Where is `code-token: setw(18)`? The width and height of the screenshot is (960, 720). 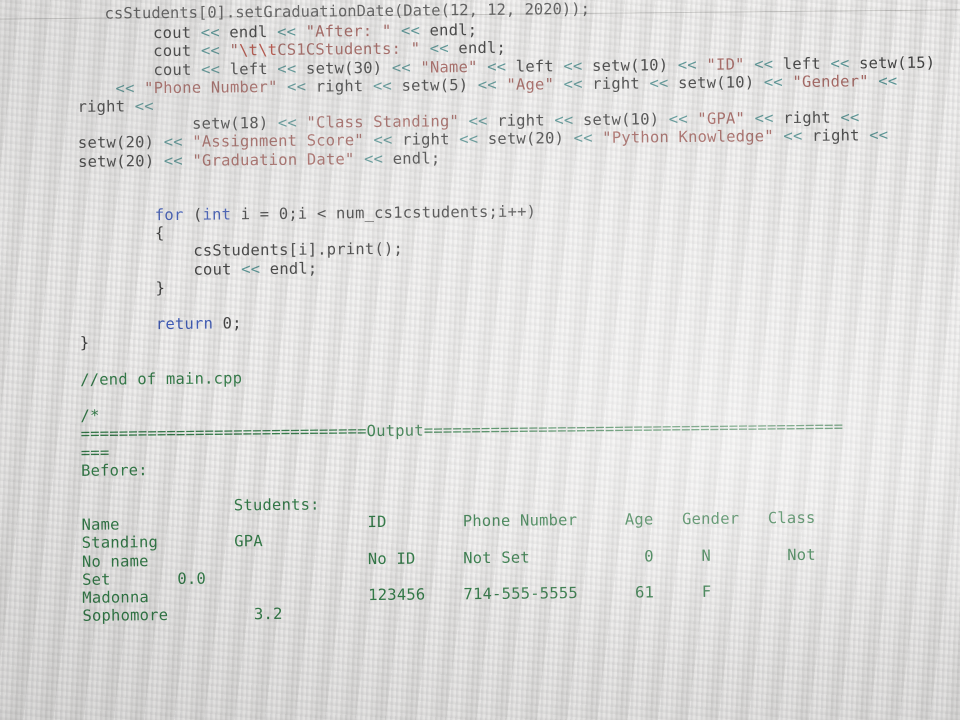
code-token: setw(18) is located at coordinates (177, 124).